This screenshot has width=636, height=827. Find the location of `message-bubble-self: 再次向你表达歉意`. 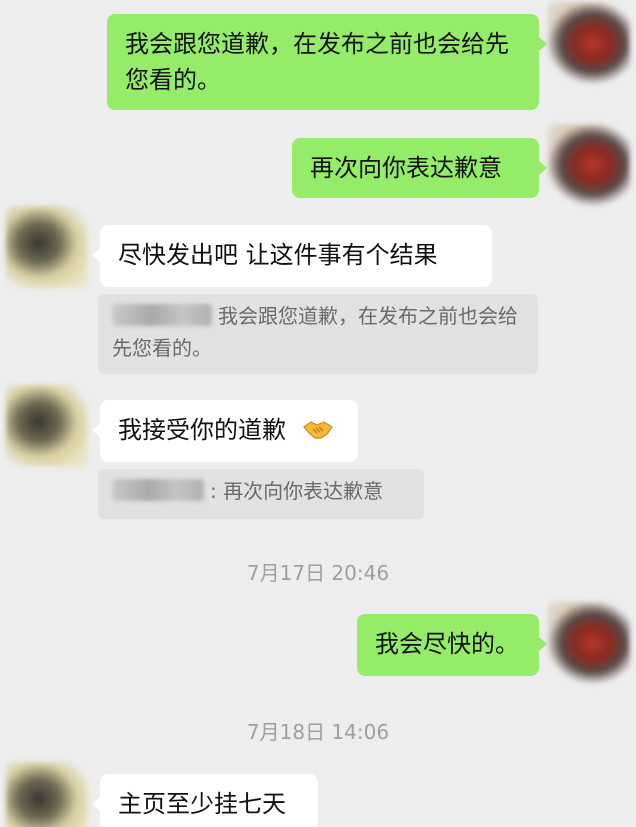

message-bubble-self: 再次向你表达歉意 is located at coordinates (419, 168).